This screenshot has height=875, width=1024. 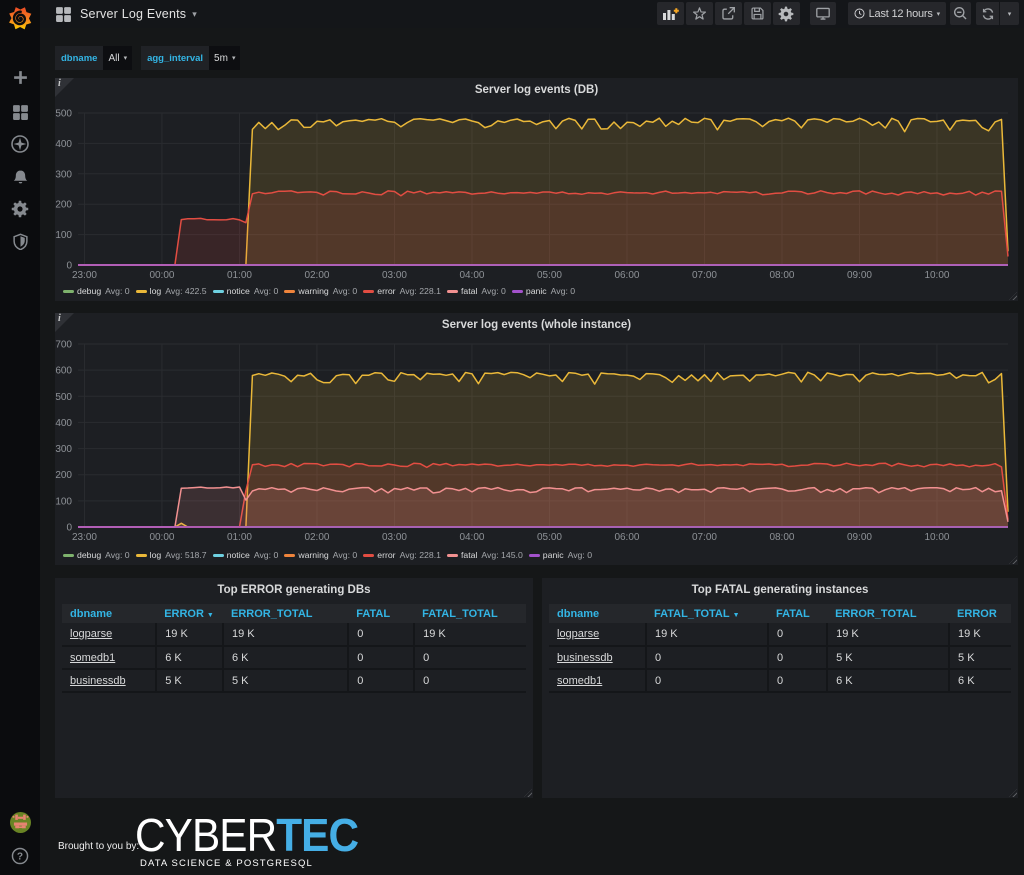 I want to click on legend-series-avg: Avg: 228.1, so click(x=420, y=555).